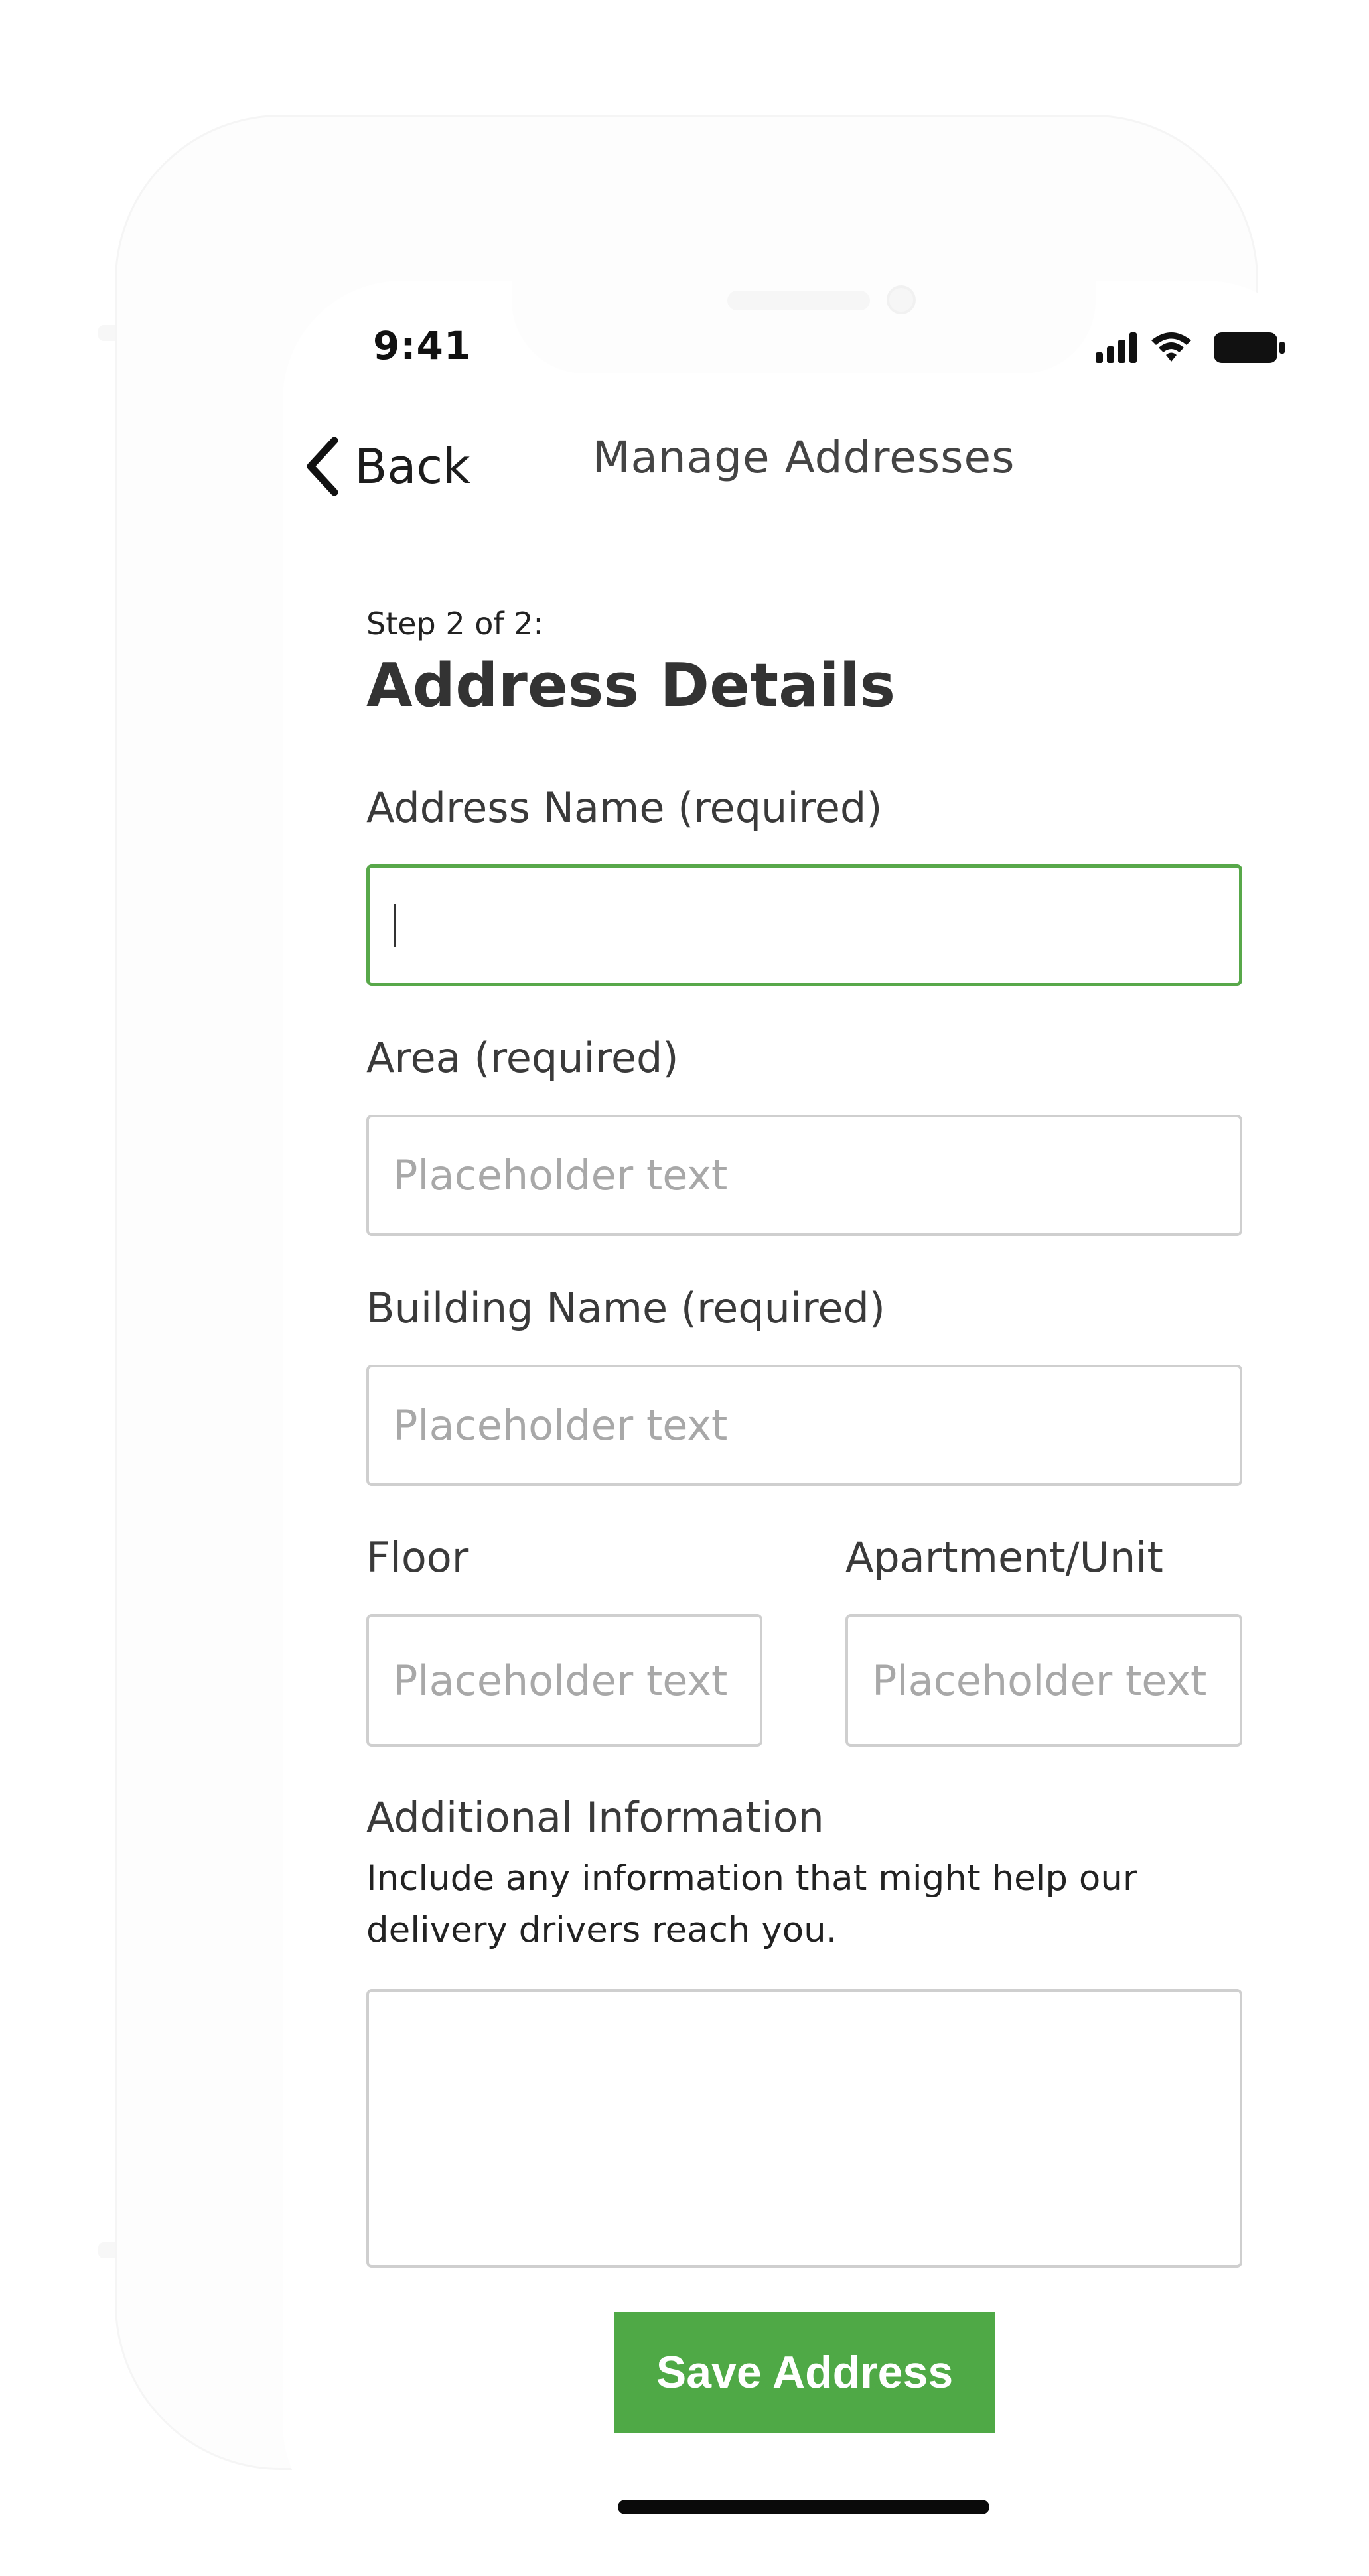 The height and width of the screenshot is (2576, 1369). I want to click on area-input, so click(804, 1175).